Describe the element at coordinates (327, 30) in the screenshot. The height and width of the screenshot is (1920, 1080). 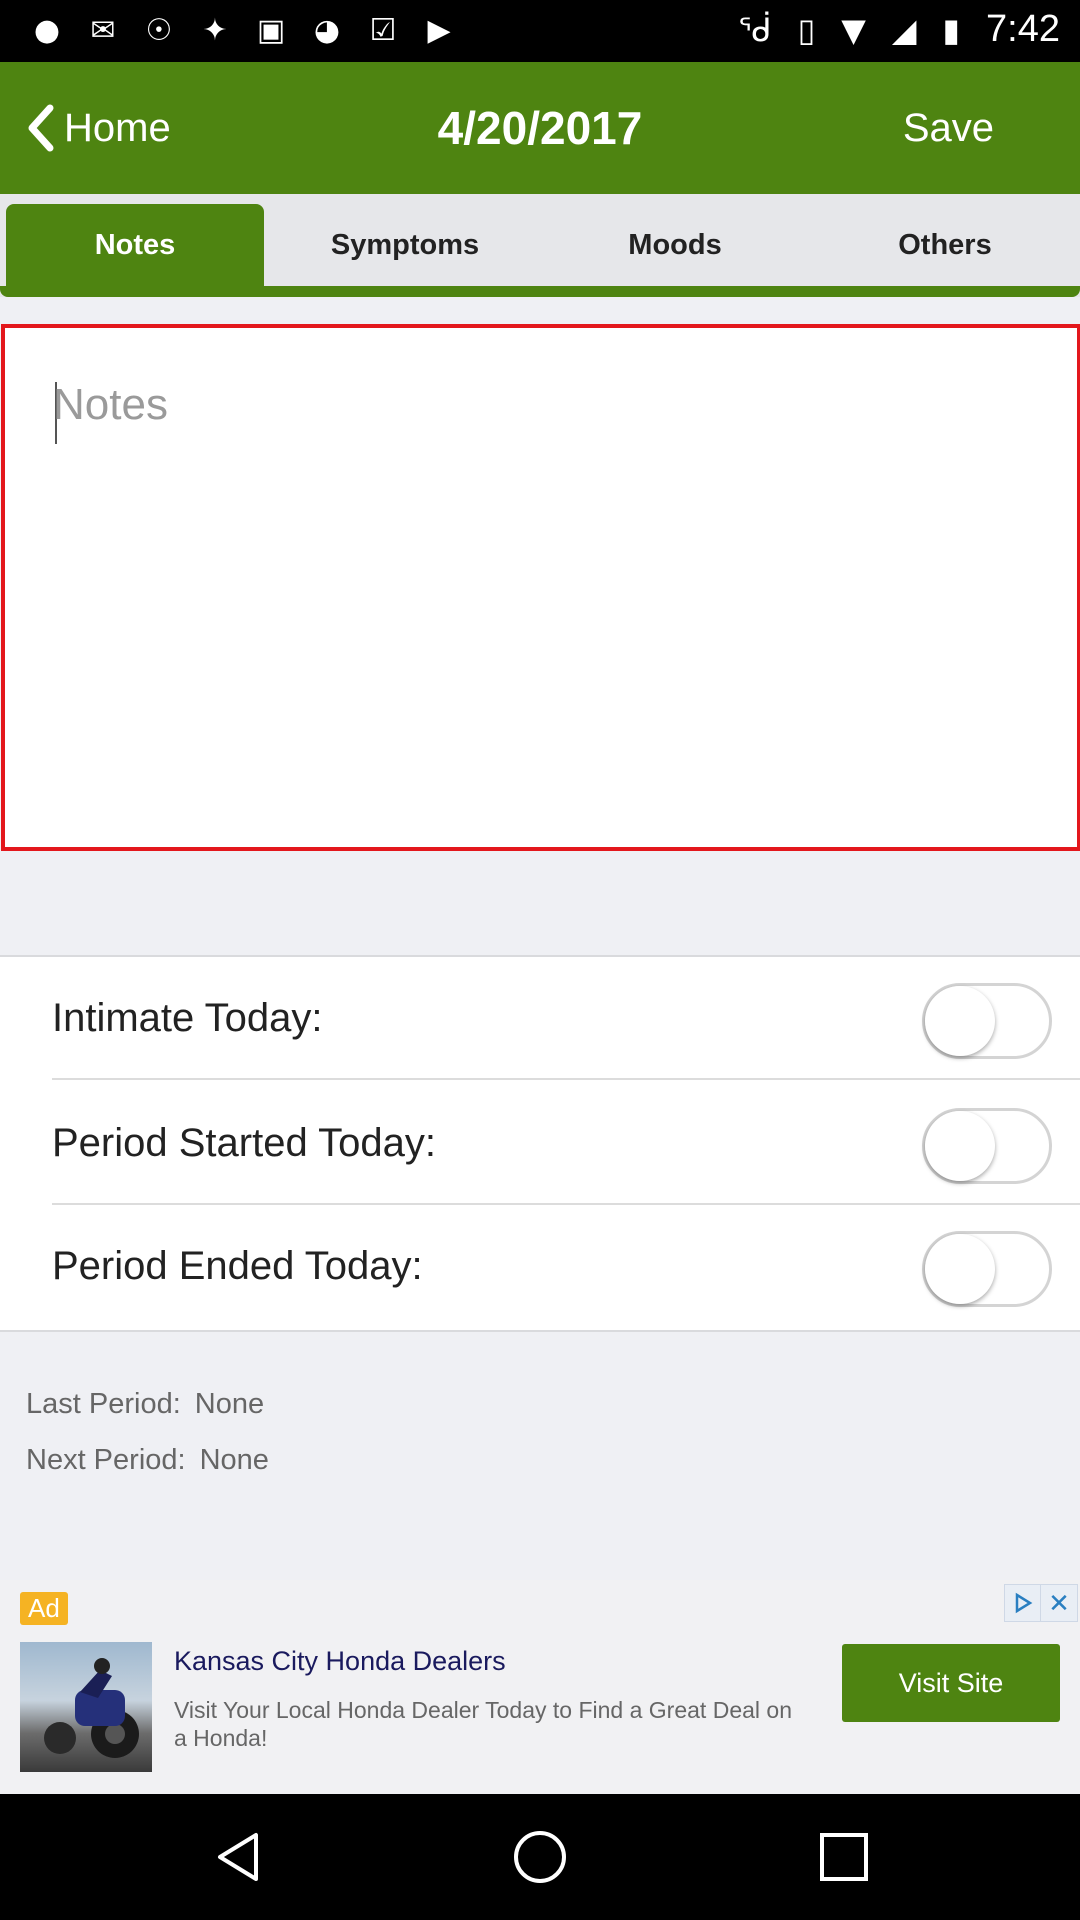
I see `android-icon: ◕` at that location.